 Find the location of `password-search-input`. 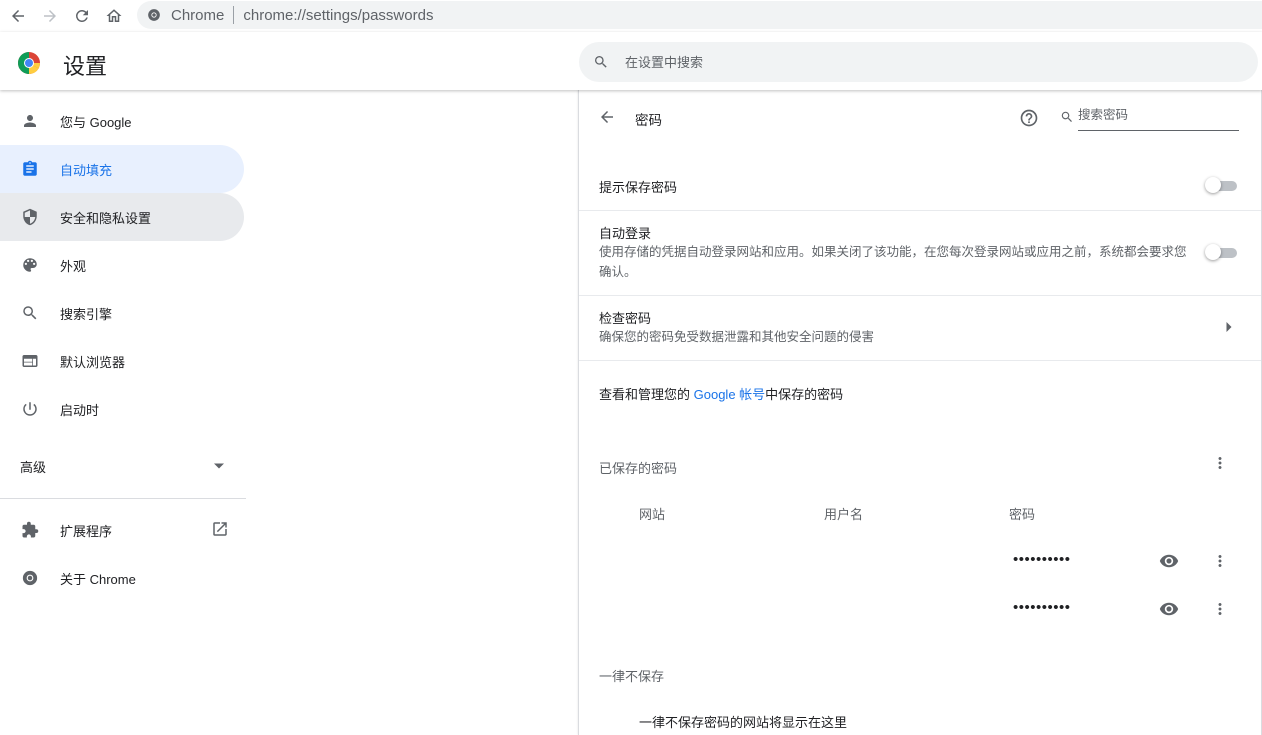

password-search-input is located at coordinates (1153, 115).